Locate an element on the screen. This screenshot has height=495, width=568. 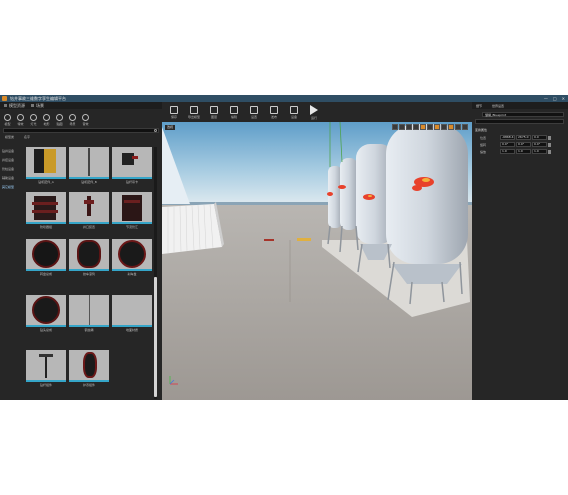
angle-size-icon is located at coordinates (444, 127).